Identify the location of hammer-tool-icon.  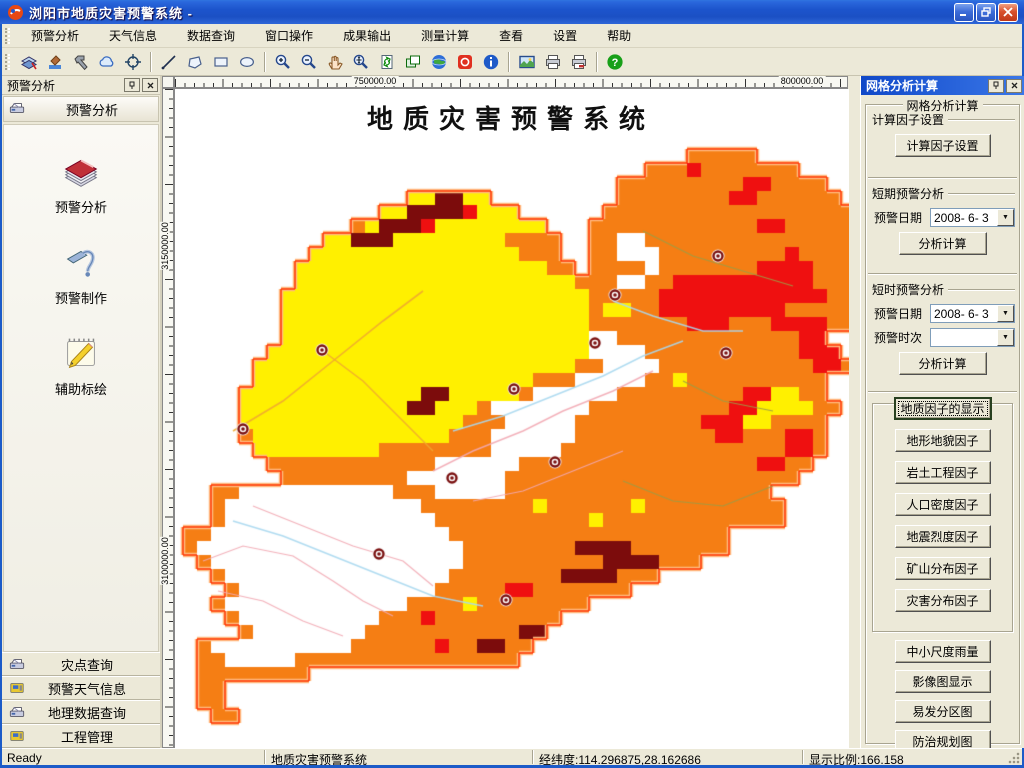
(81, 62).